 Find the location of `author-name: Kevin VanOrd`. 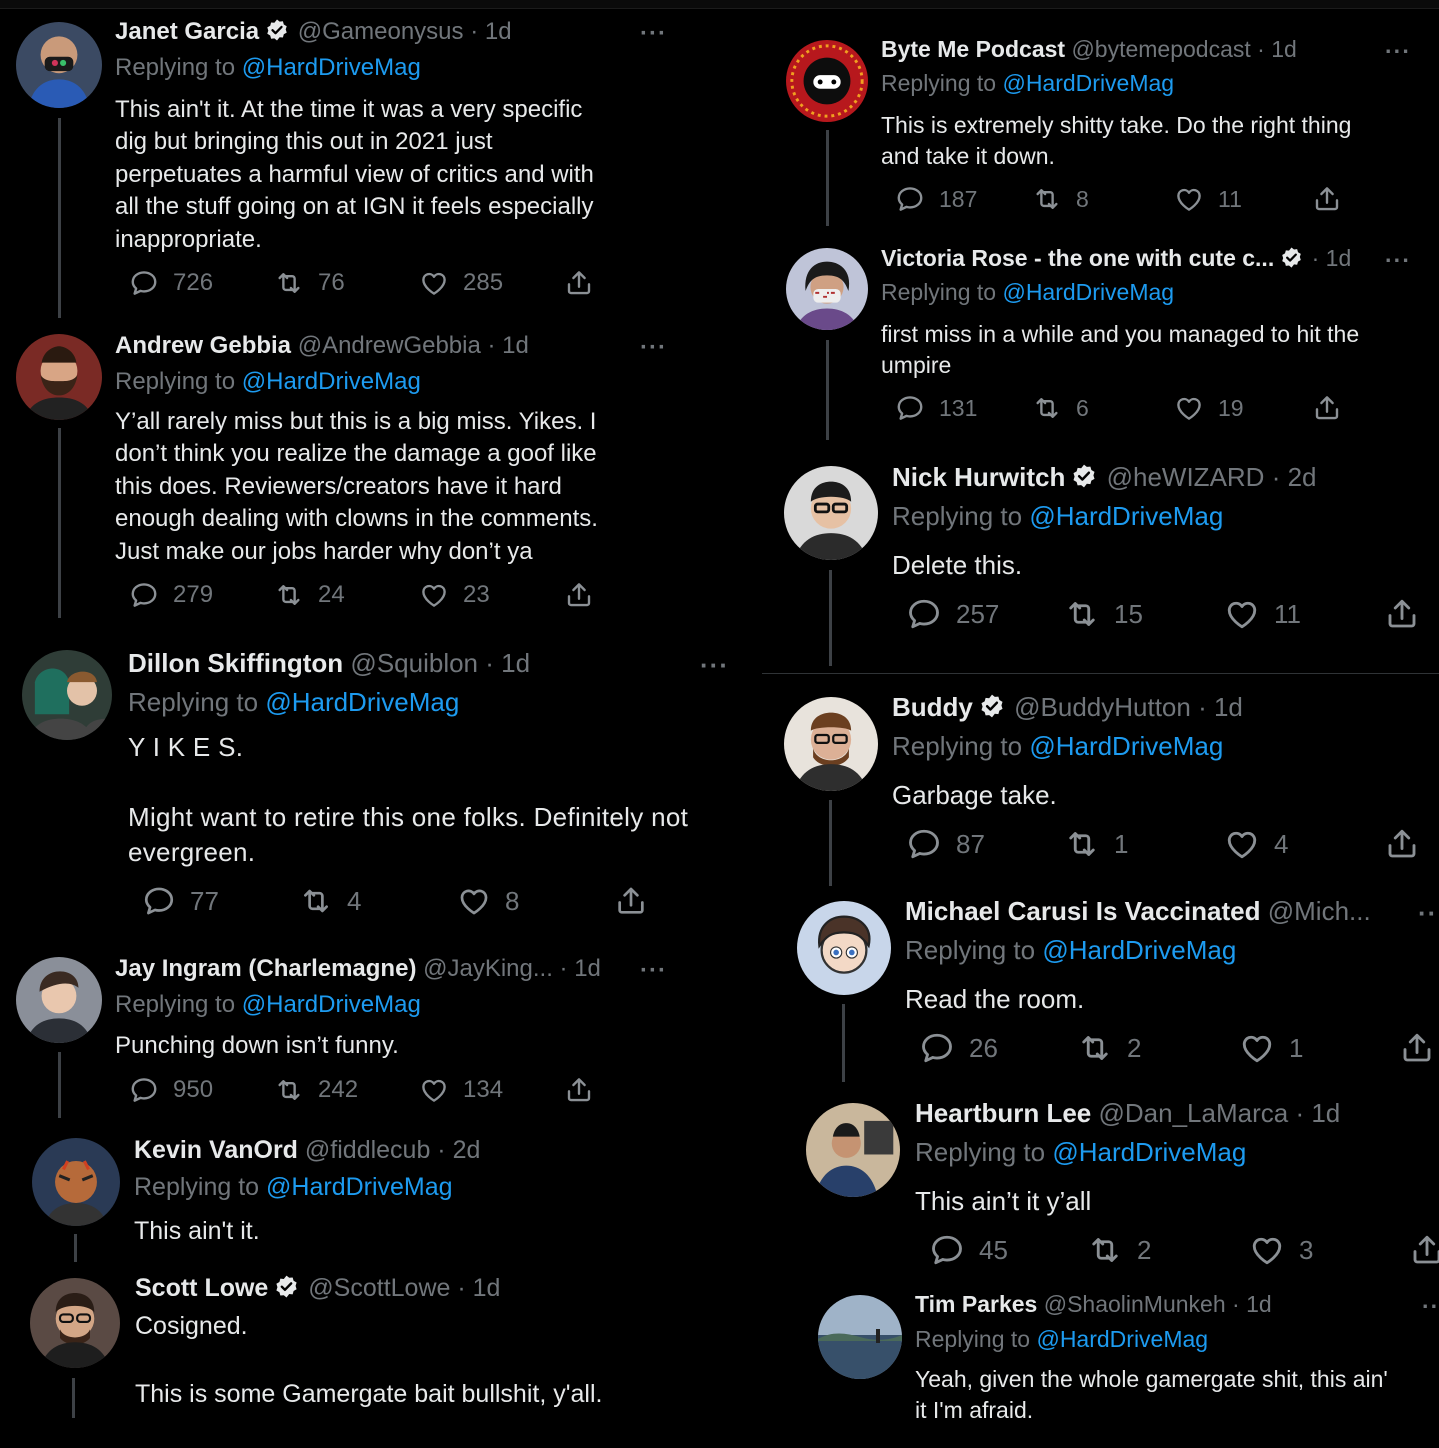

author-name: Kevin VanOrd is located at coordinates (216, 1150).